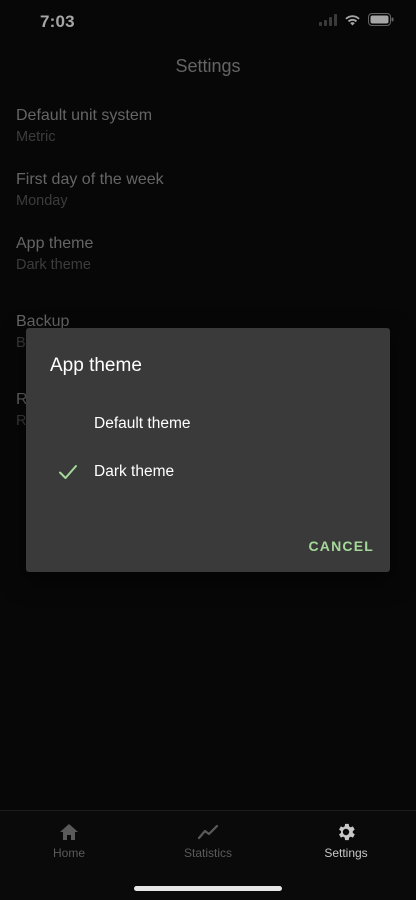 This screenshot has width=416, height=900. Describe the element at coordinates (341, 546) in the screenshot. I see `cancel-button: CANCEL` at that location.